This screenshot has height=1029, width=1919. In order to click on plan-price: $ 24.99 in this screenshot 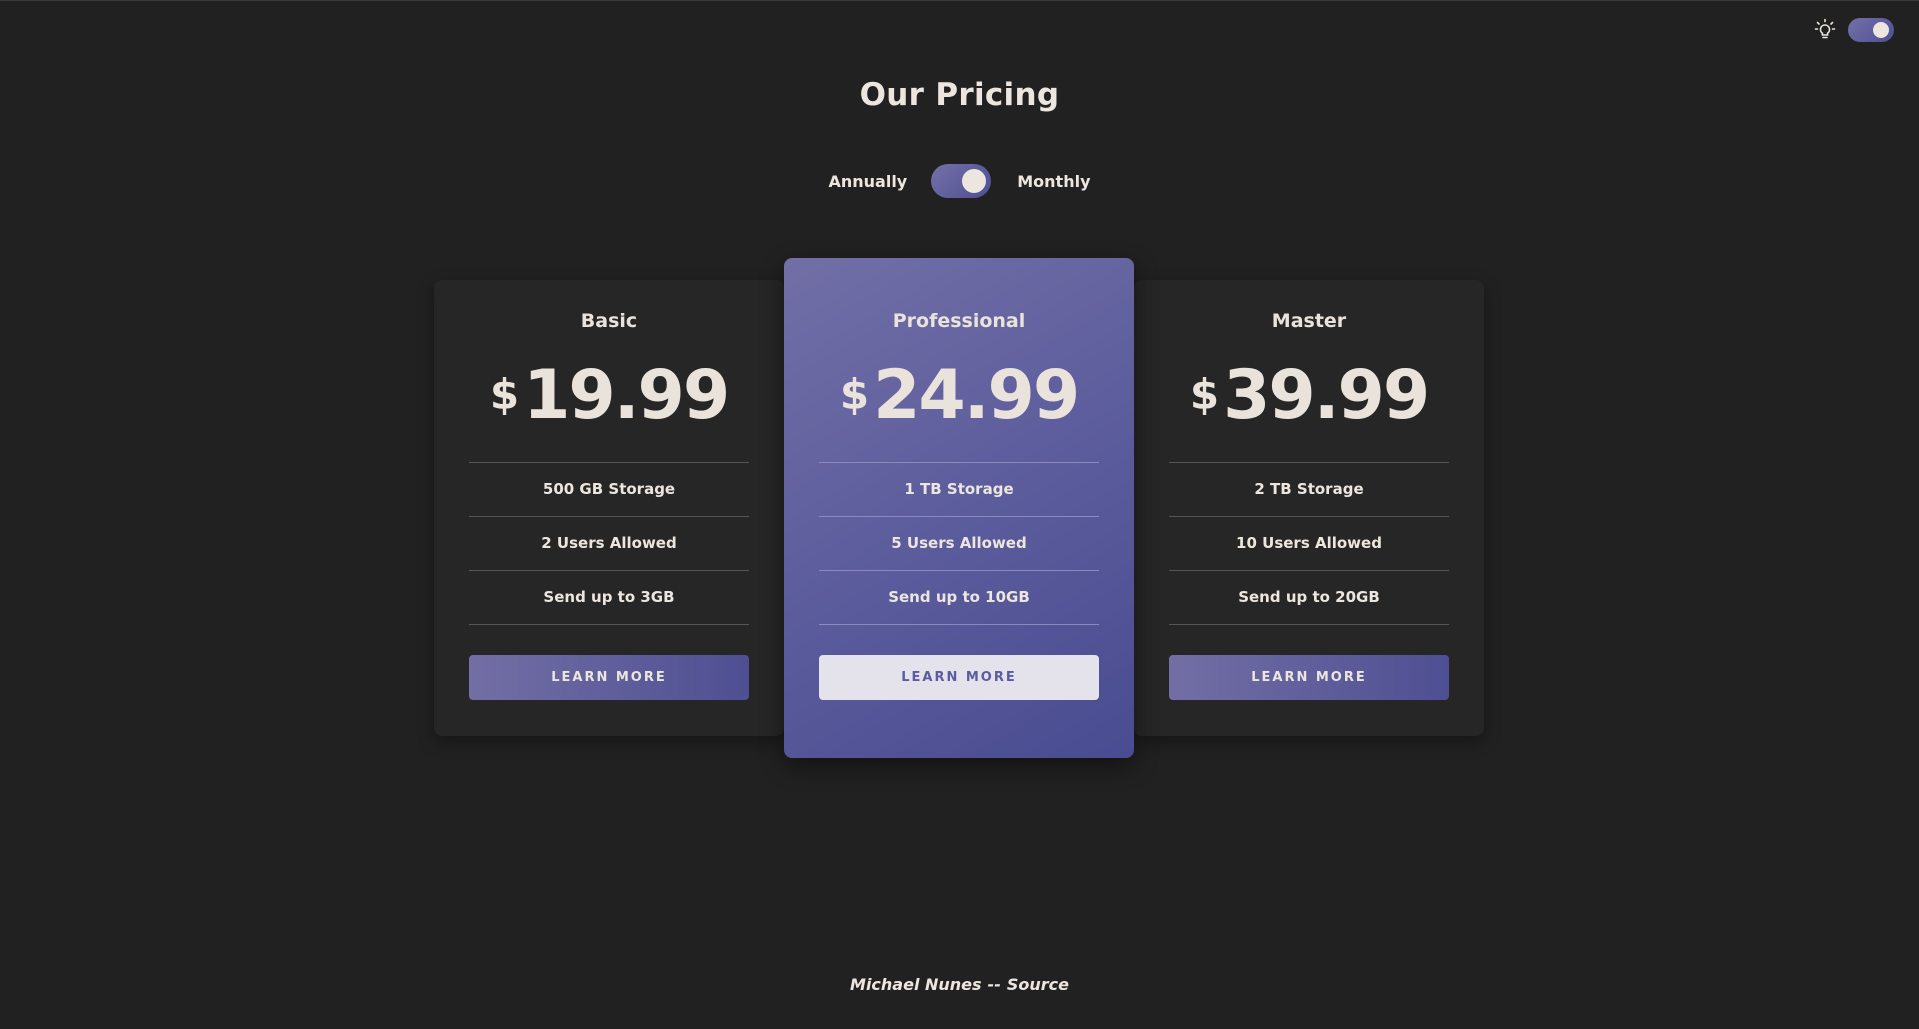, I will do `click(959, 396)`.